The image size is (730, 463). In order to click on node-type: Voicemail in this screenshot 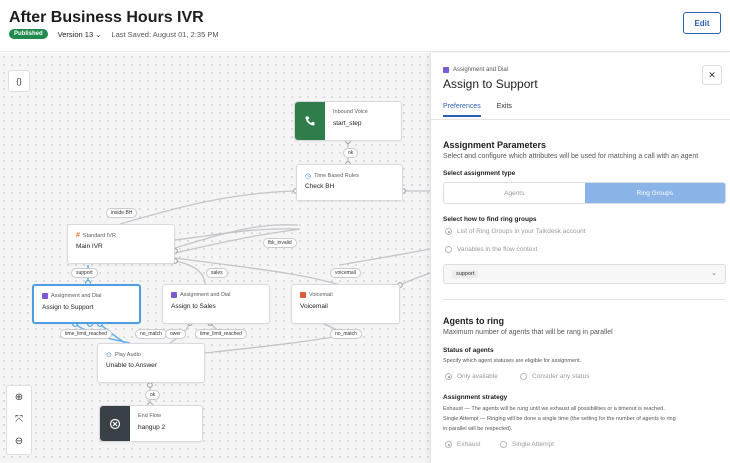, I will do `click(321, 295)`.